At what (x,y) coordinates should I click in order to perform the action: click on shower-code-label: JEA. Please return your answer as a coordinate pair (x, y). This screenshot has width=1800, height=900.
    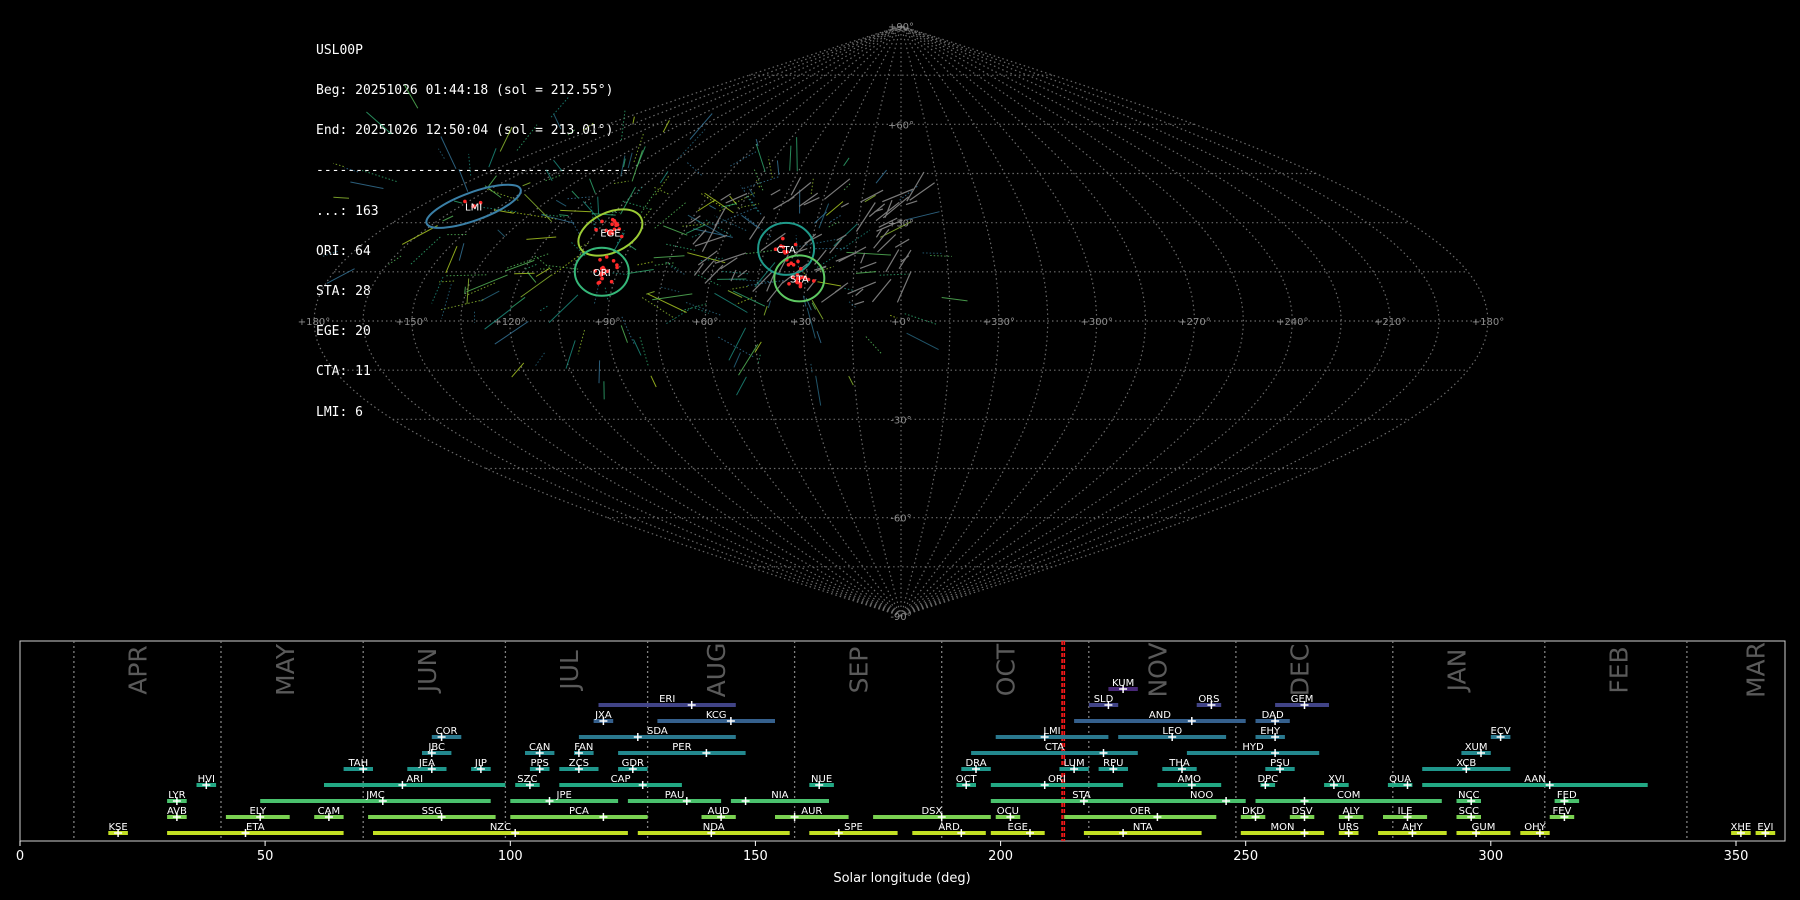
    Looking at the image, I should click on (426, 763).